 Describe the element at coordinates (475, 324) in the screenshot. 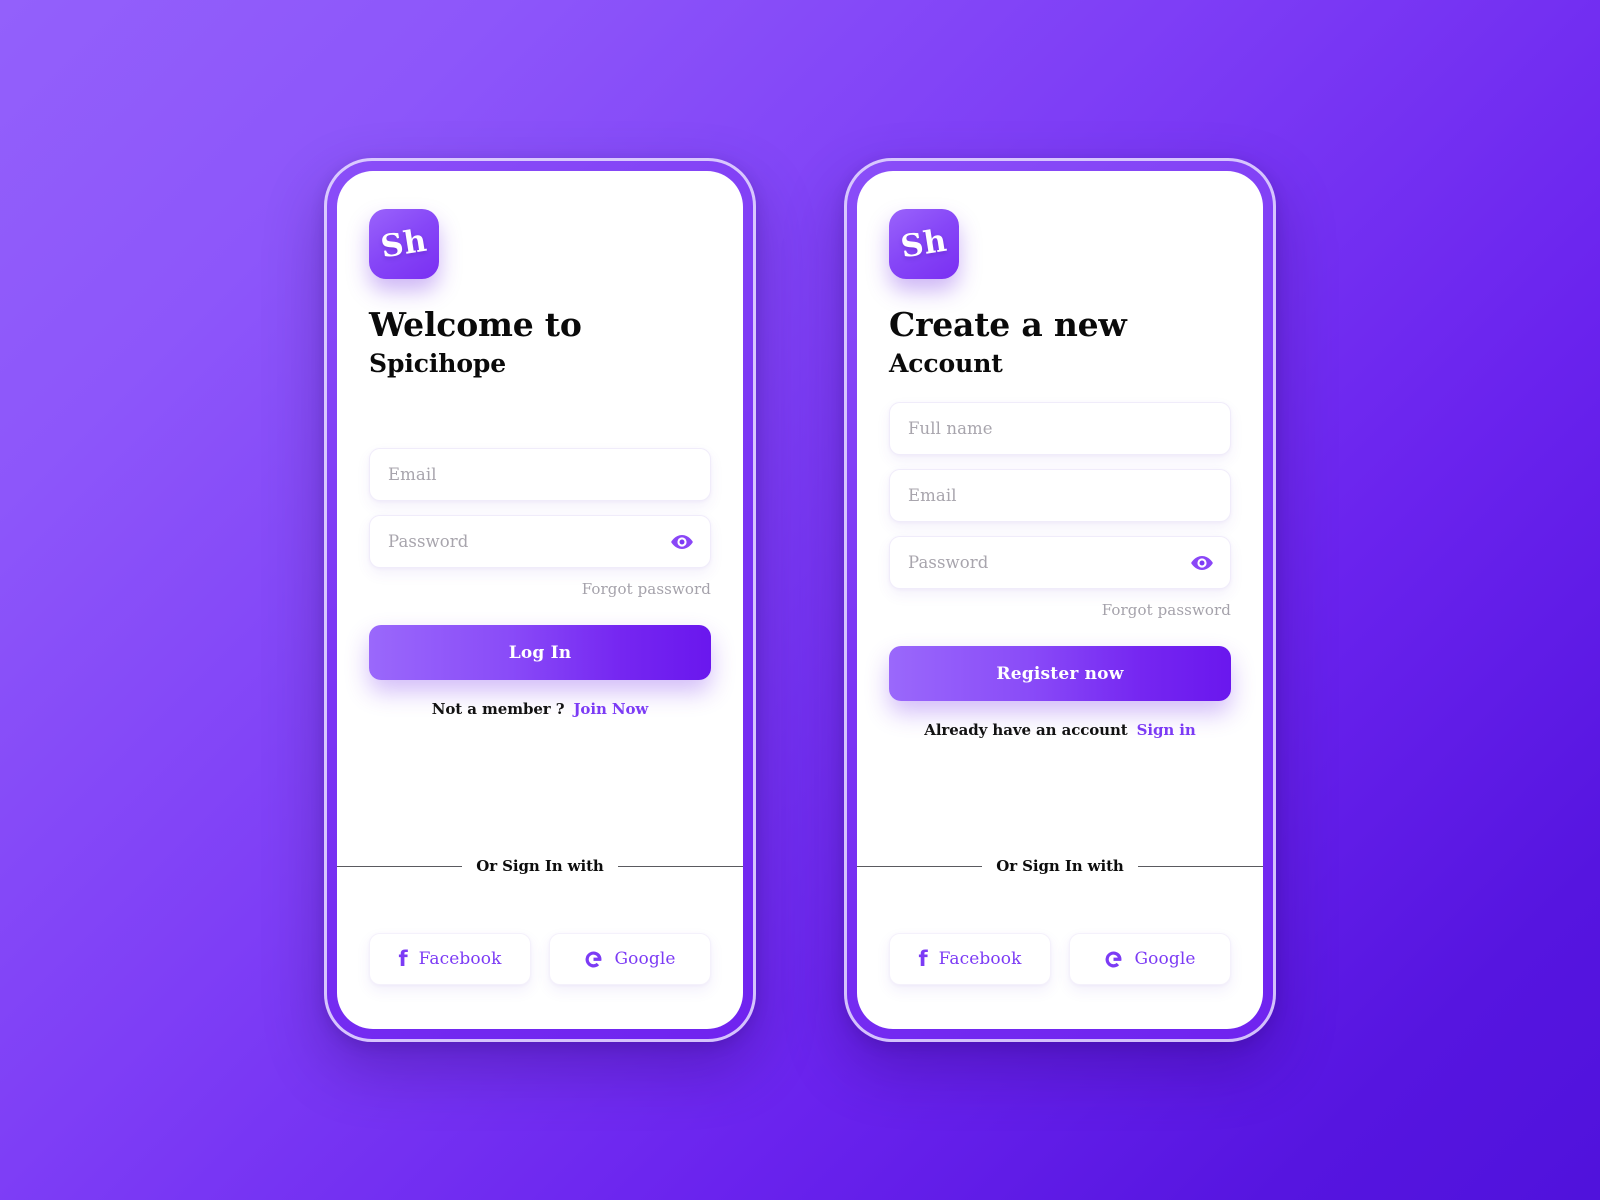

I see `page-title: Welcome to` at that location.